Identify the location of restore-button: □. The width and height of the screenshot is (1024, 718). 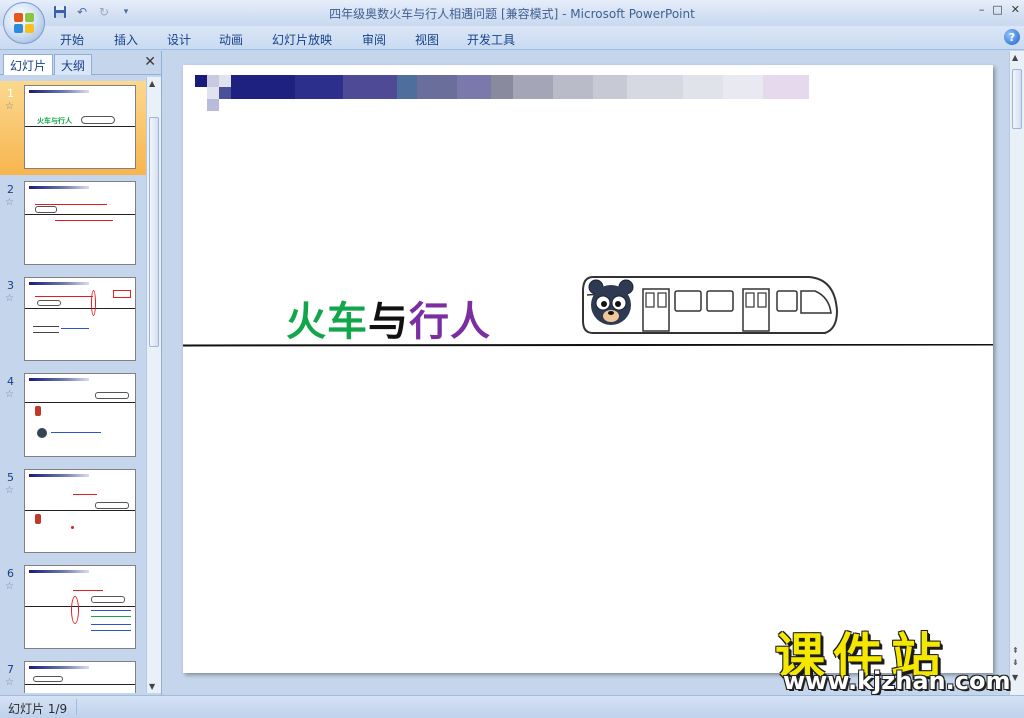
(997, 9).